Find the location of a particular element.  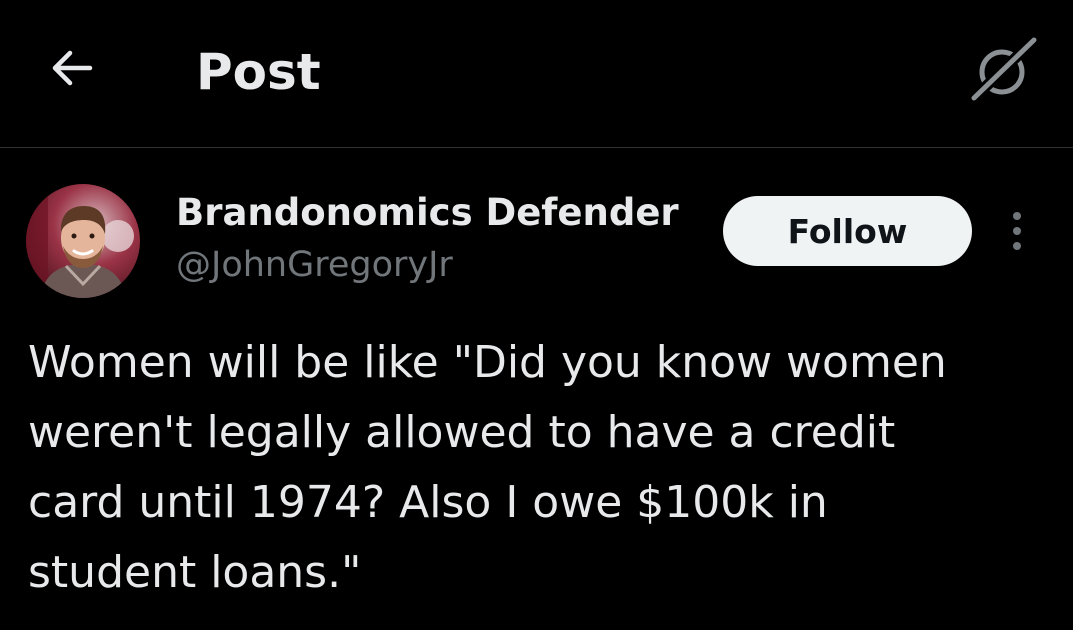

user-avatar is located at coordinates (83, 241).